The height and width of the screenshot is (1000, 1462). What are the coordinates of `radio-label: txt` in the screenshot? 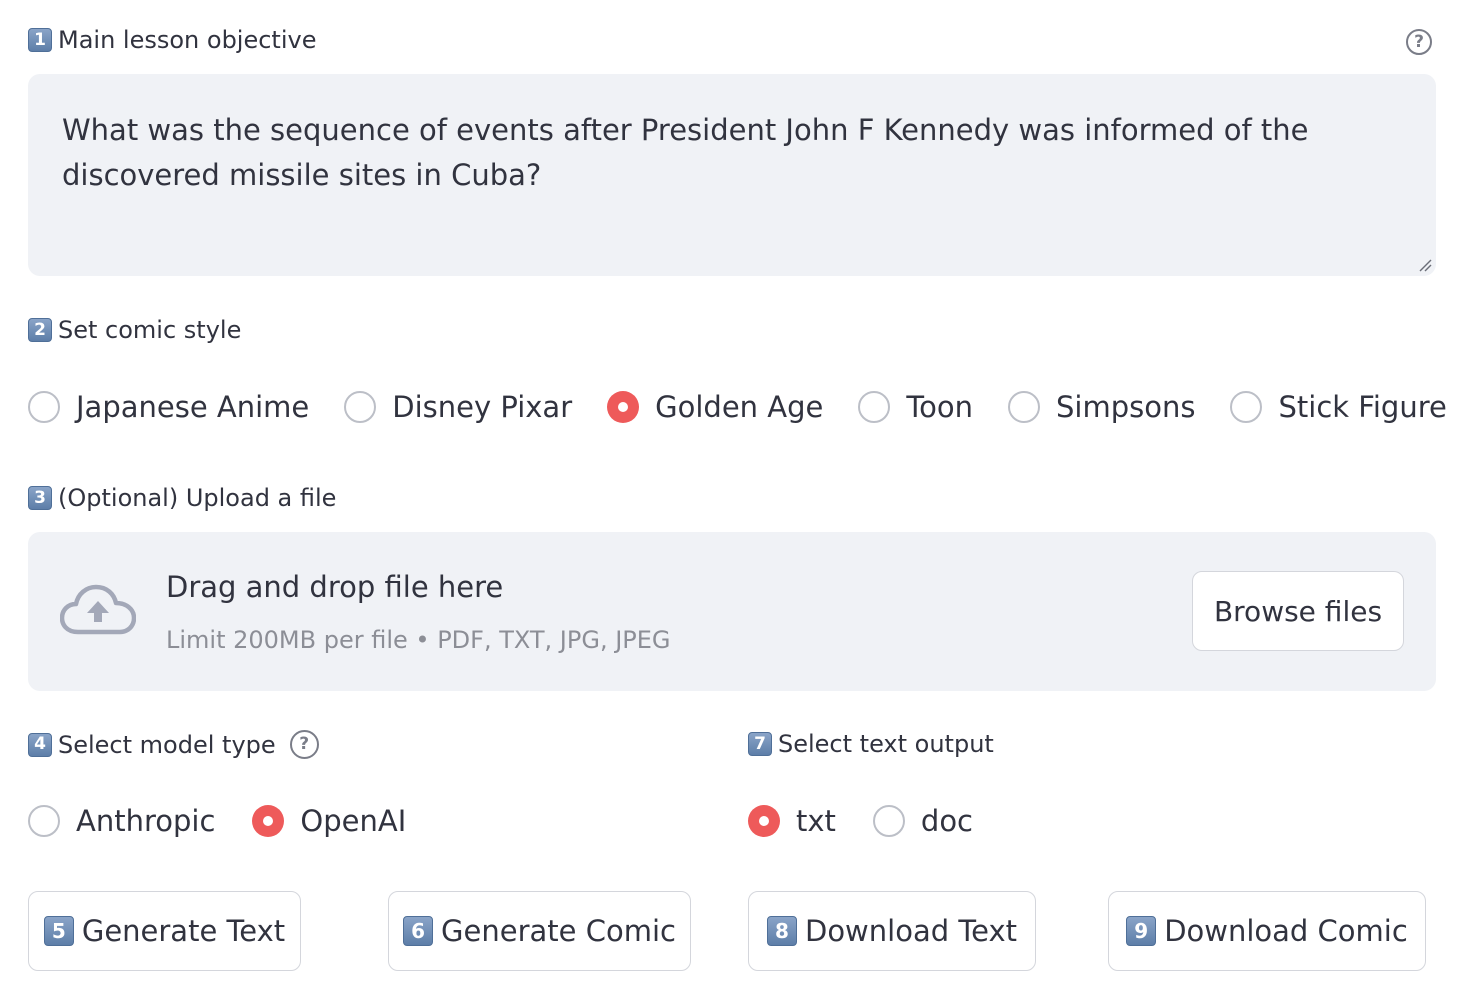 It's located at (816, 821).